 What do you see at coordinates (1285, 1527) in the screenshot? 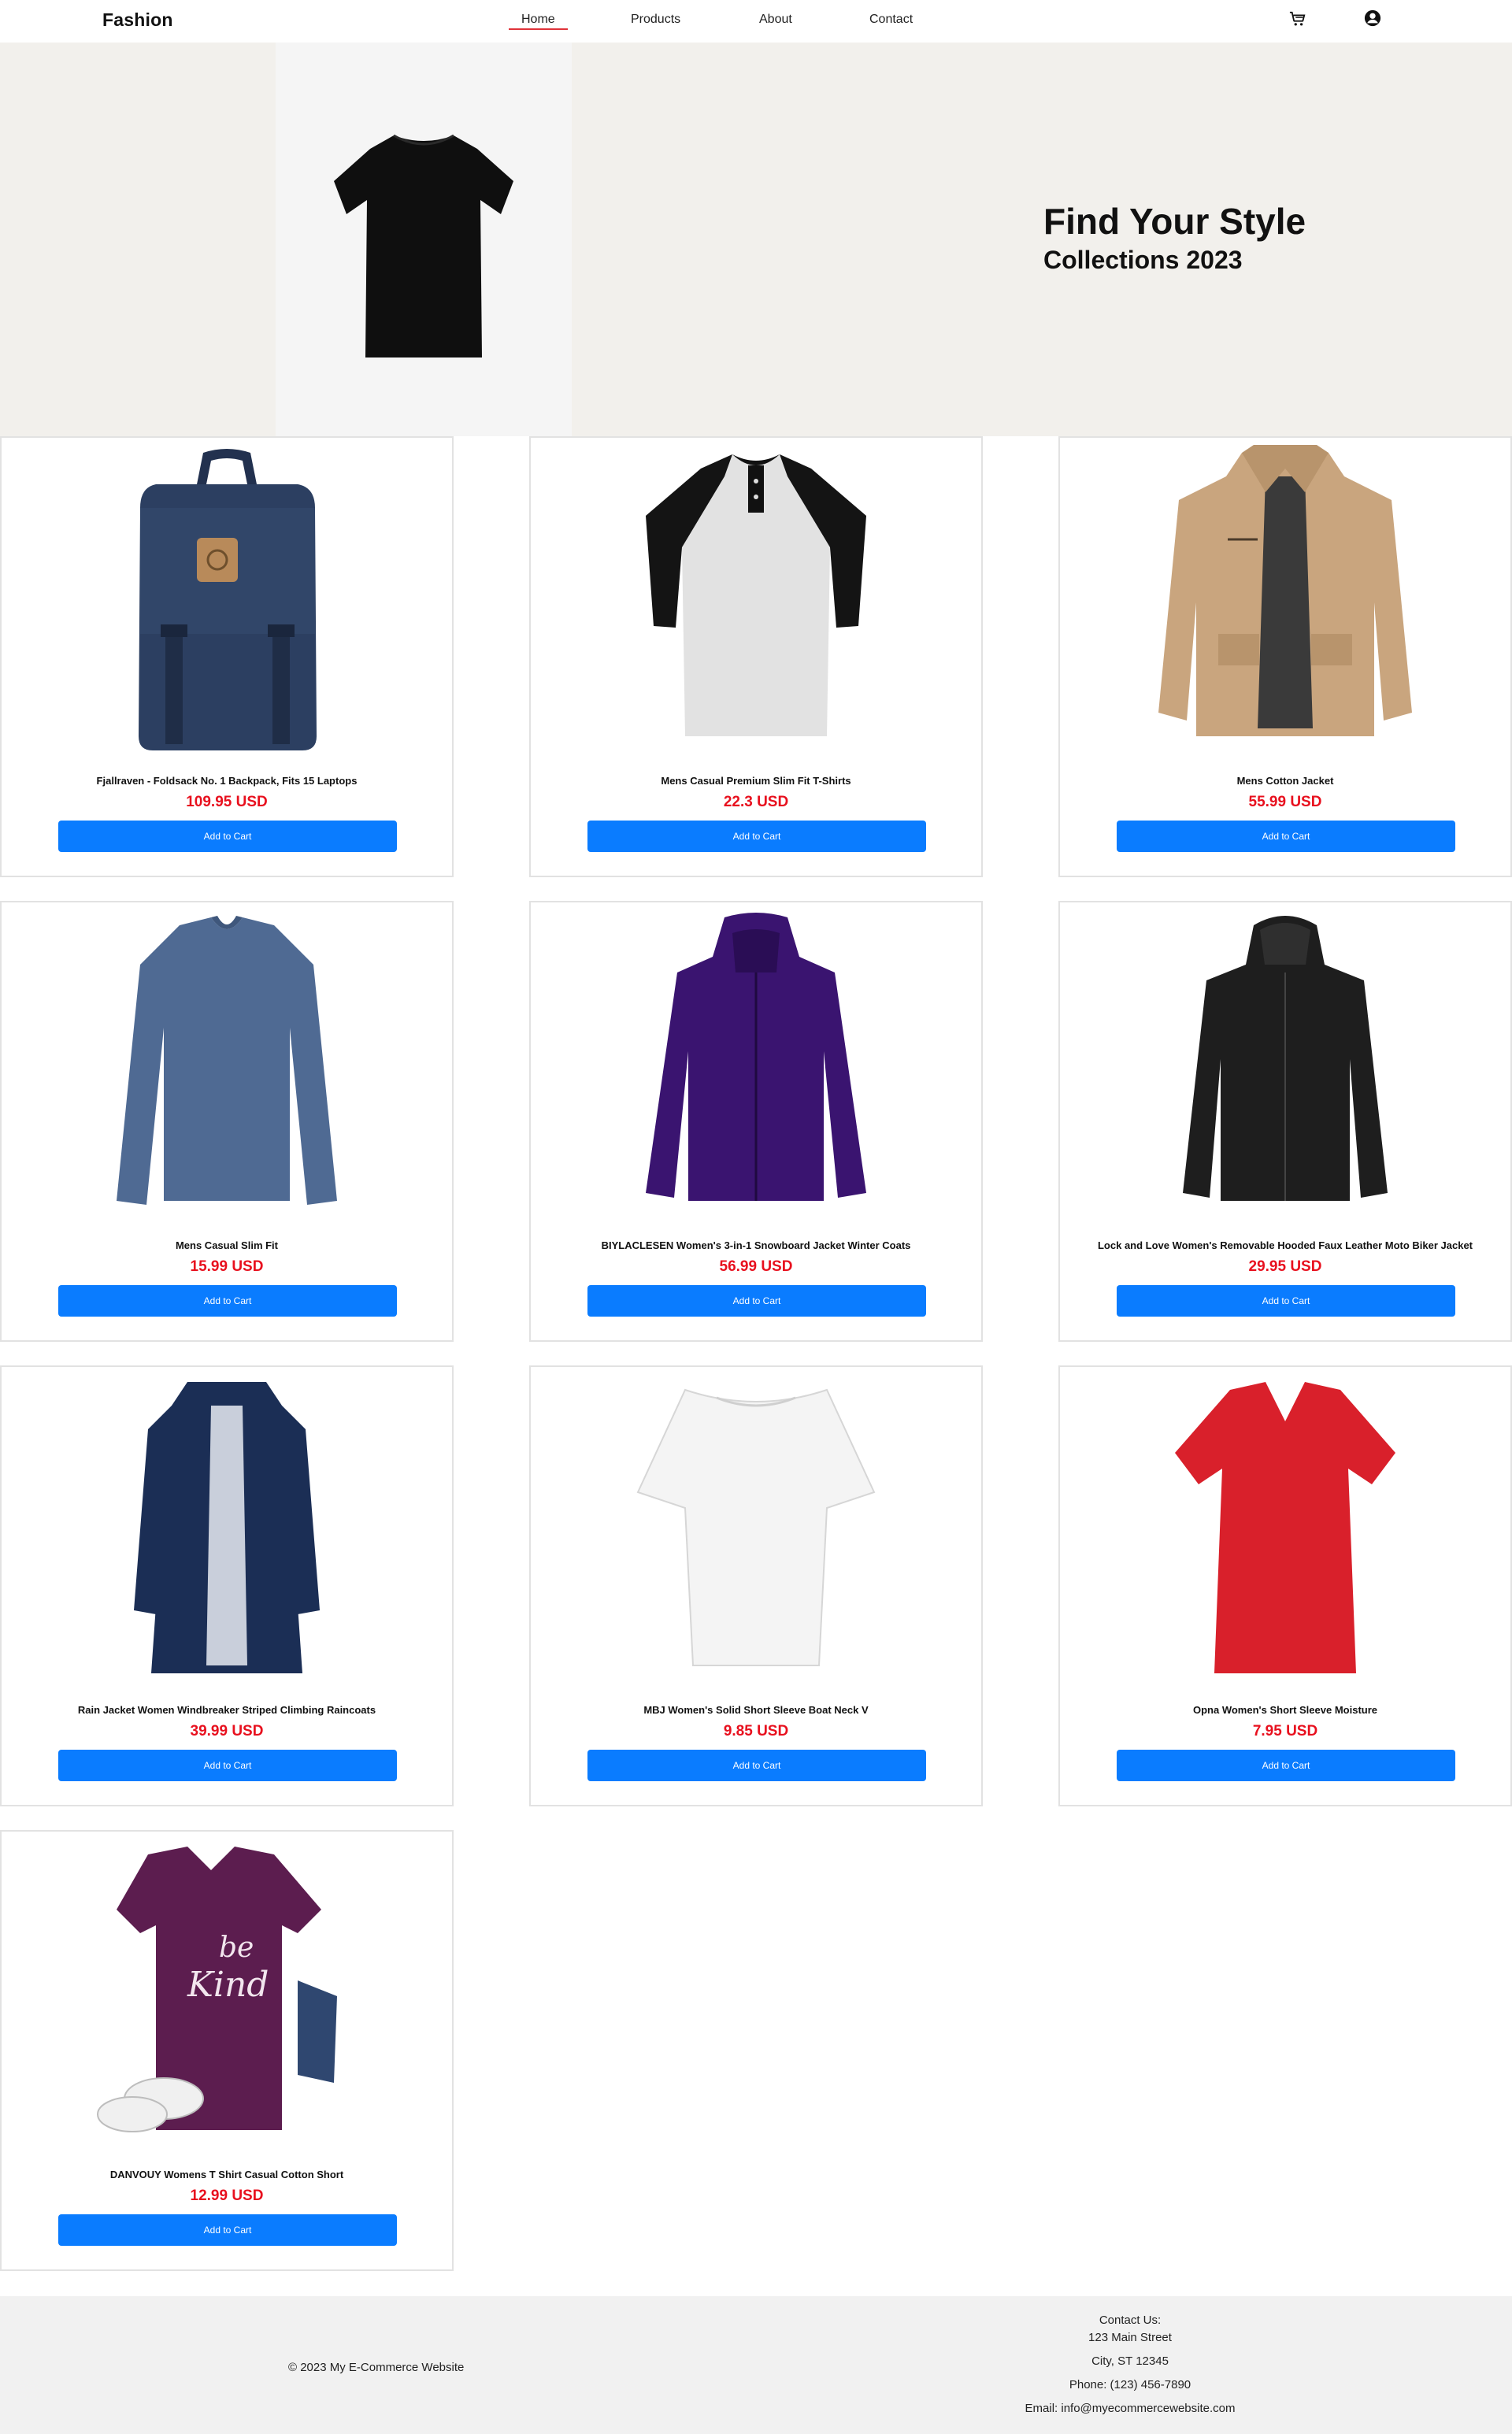
I see `red-vneck-tshirt-image` at bounding box center [1285, 1527].